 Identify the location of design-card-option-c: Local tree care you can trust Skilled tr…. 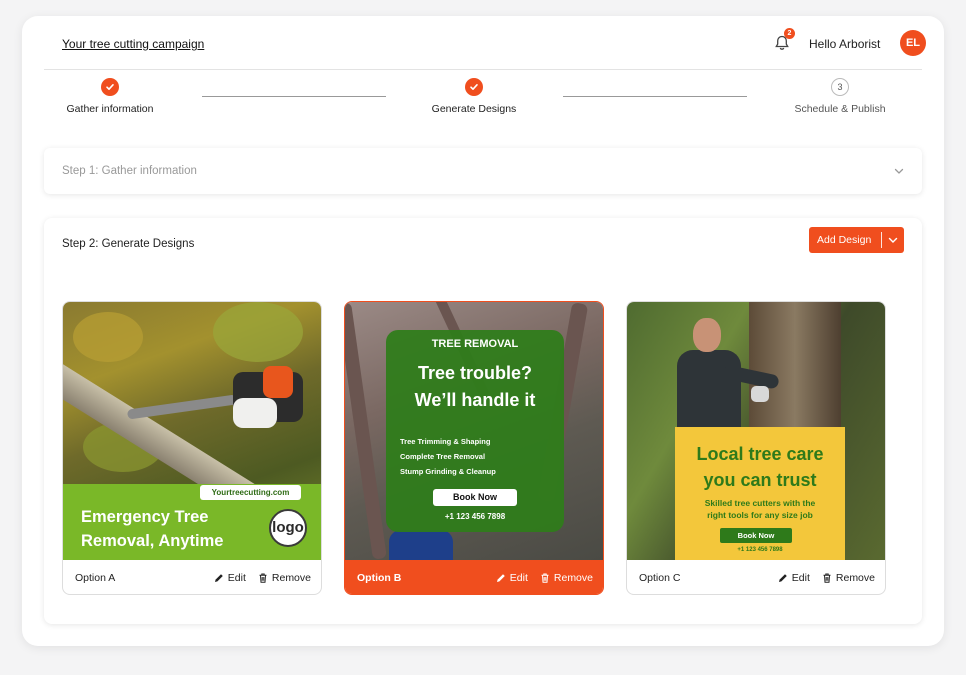
(756, 448).